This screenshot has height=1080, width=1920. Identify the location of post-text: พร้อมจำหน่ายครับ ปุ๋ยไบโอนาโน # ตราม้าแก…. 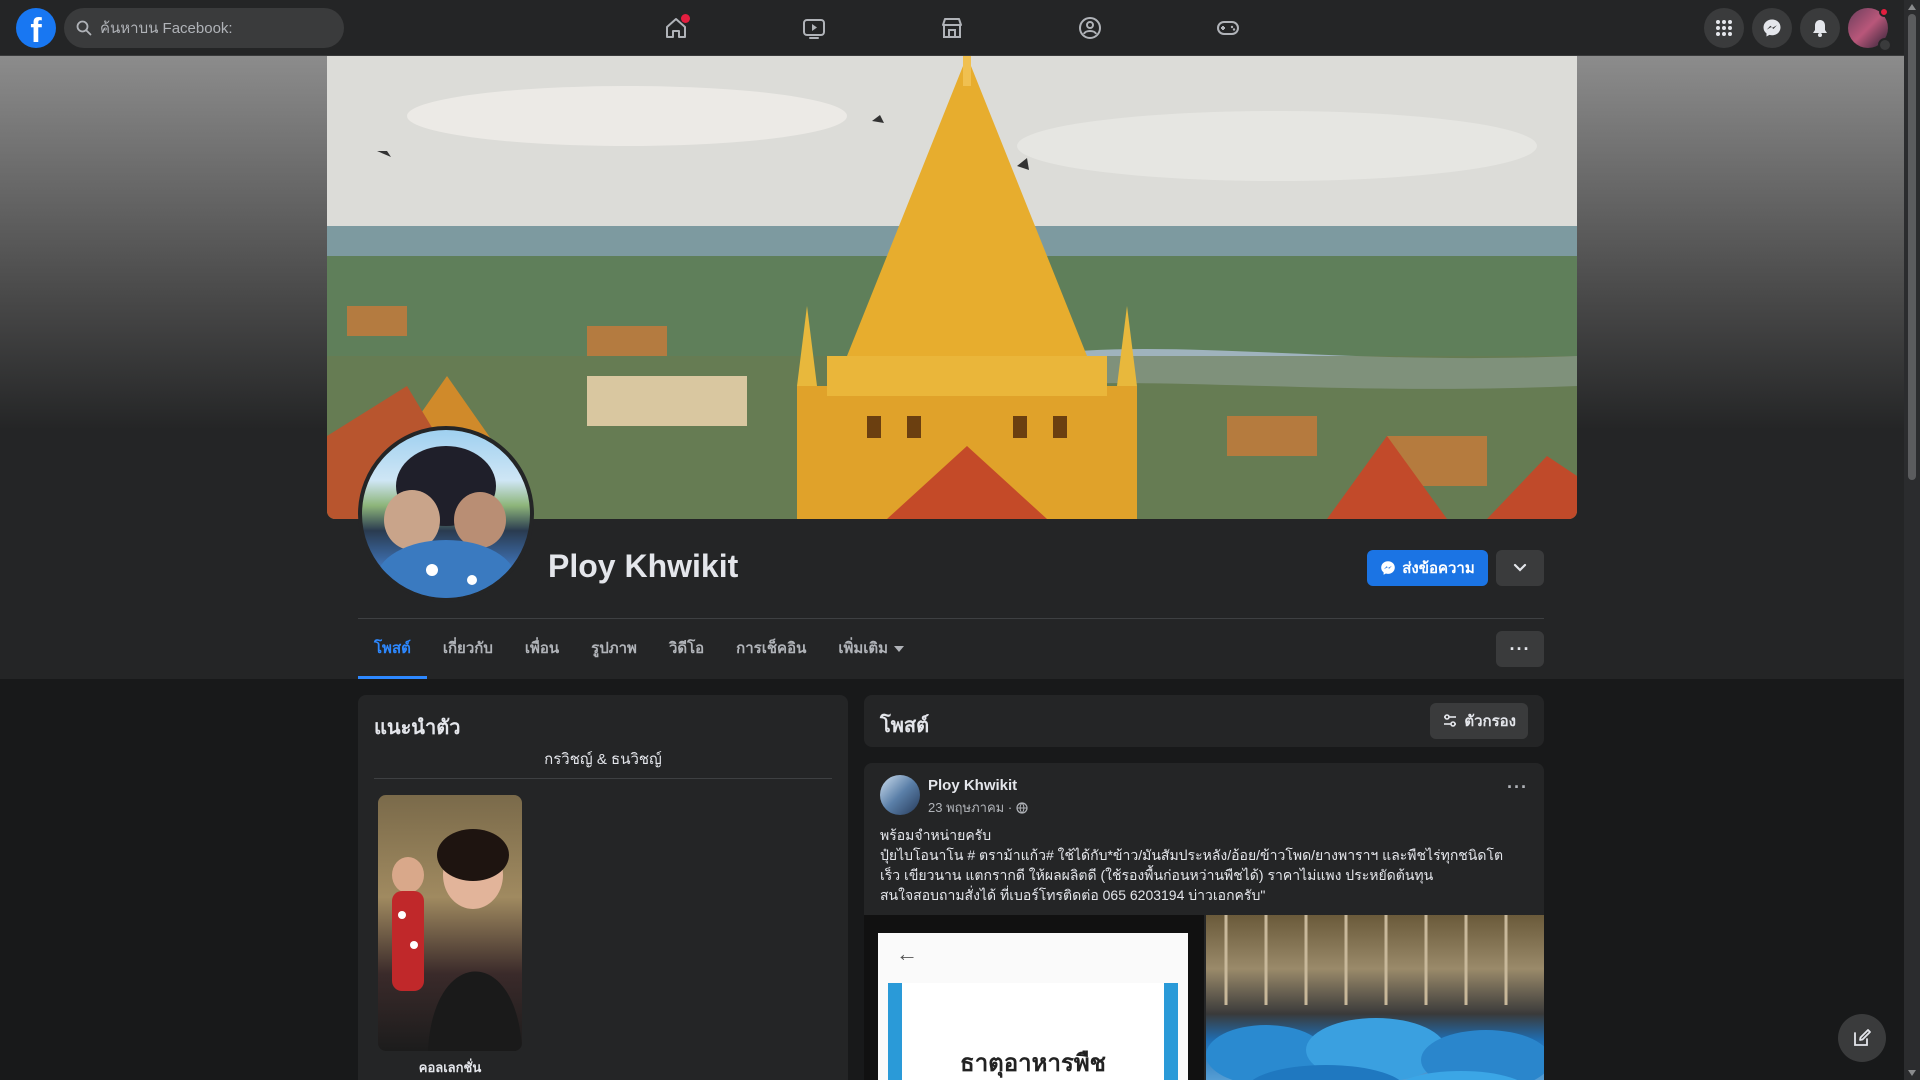
(1205, 865).